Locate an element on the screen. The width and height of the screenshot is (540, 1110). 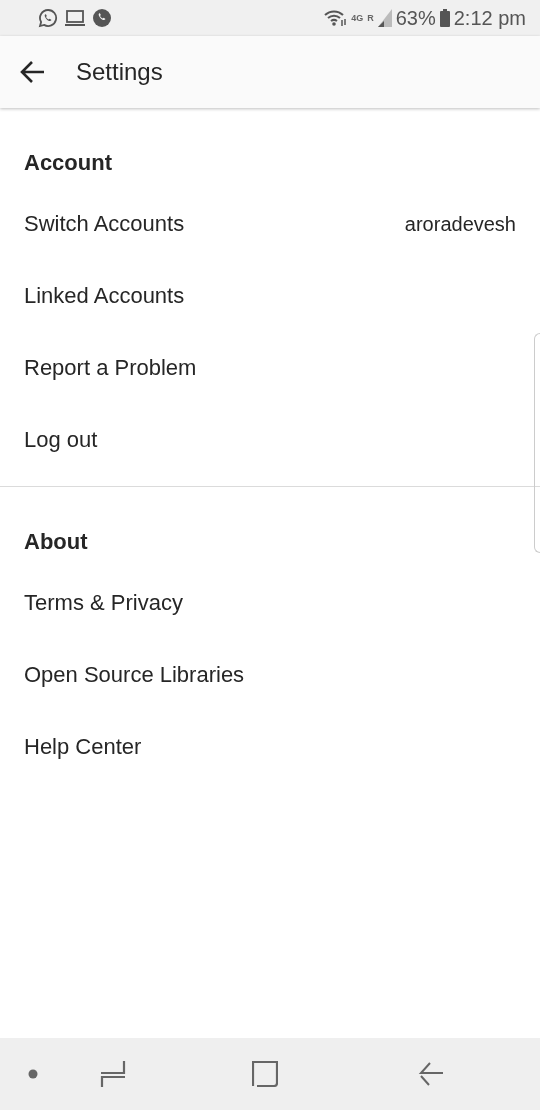
wifi-icon is located at coordinates (335, 18).